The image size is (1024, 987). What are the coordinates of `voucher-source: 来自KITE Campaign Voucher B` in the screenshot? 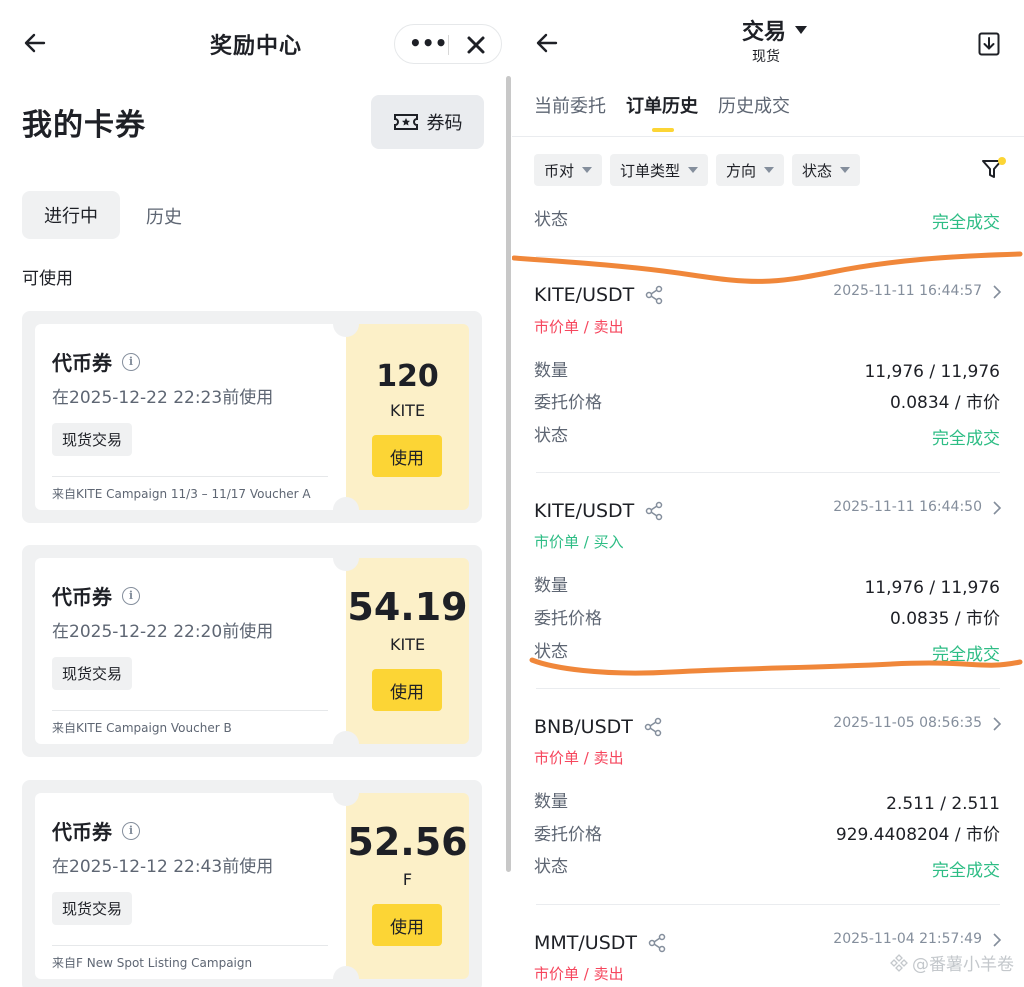 It's located at (142, 728).